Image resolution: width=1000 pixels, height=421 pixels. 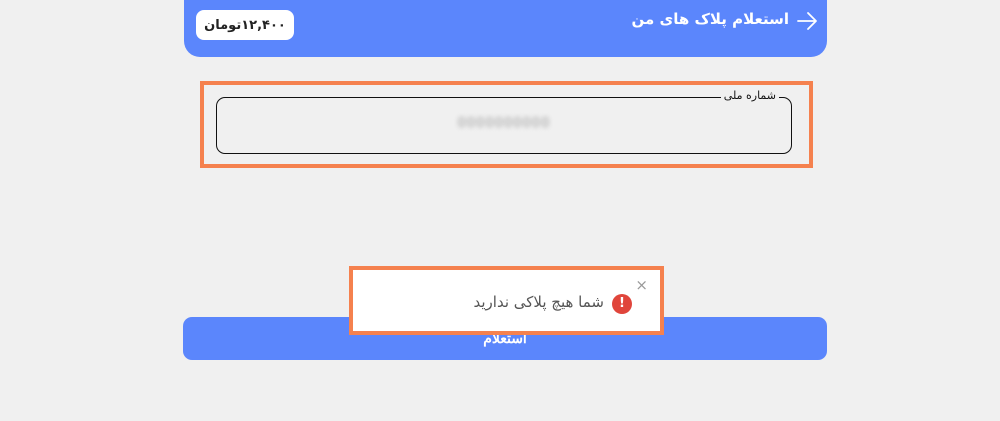 I want to click on national-id-label: شماره ملی, so click(x=749, y=95).